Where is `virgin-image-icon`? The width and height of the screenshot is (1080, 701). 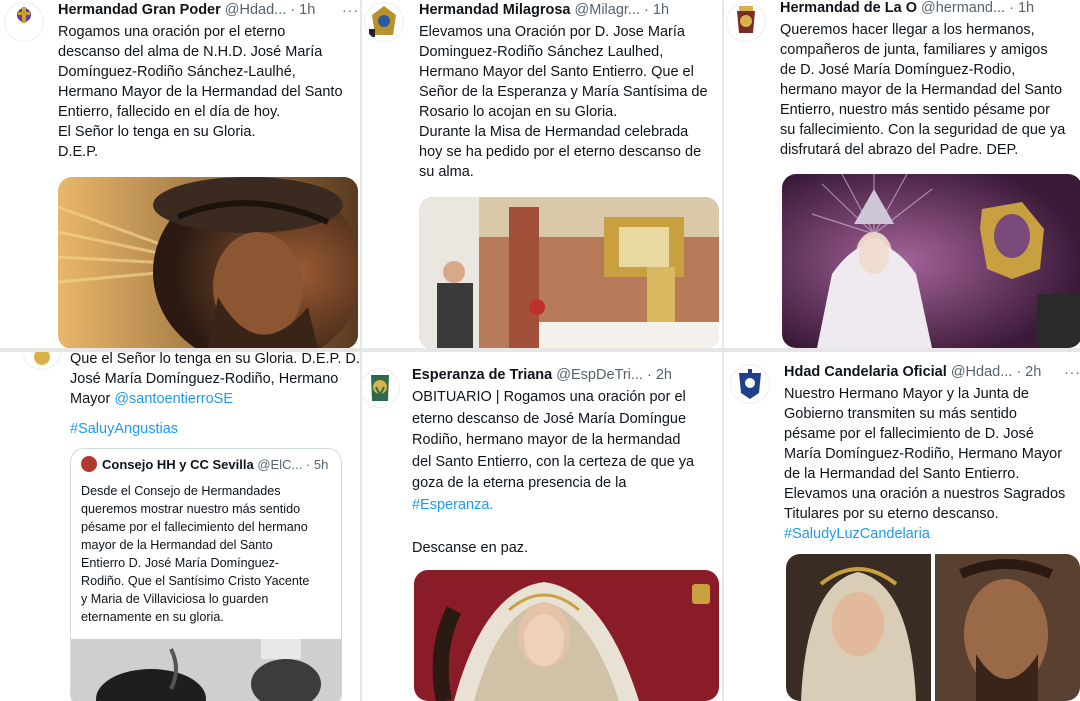 virgin-image-icon is located at coordinates (931, 261).